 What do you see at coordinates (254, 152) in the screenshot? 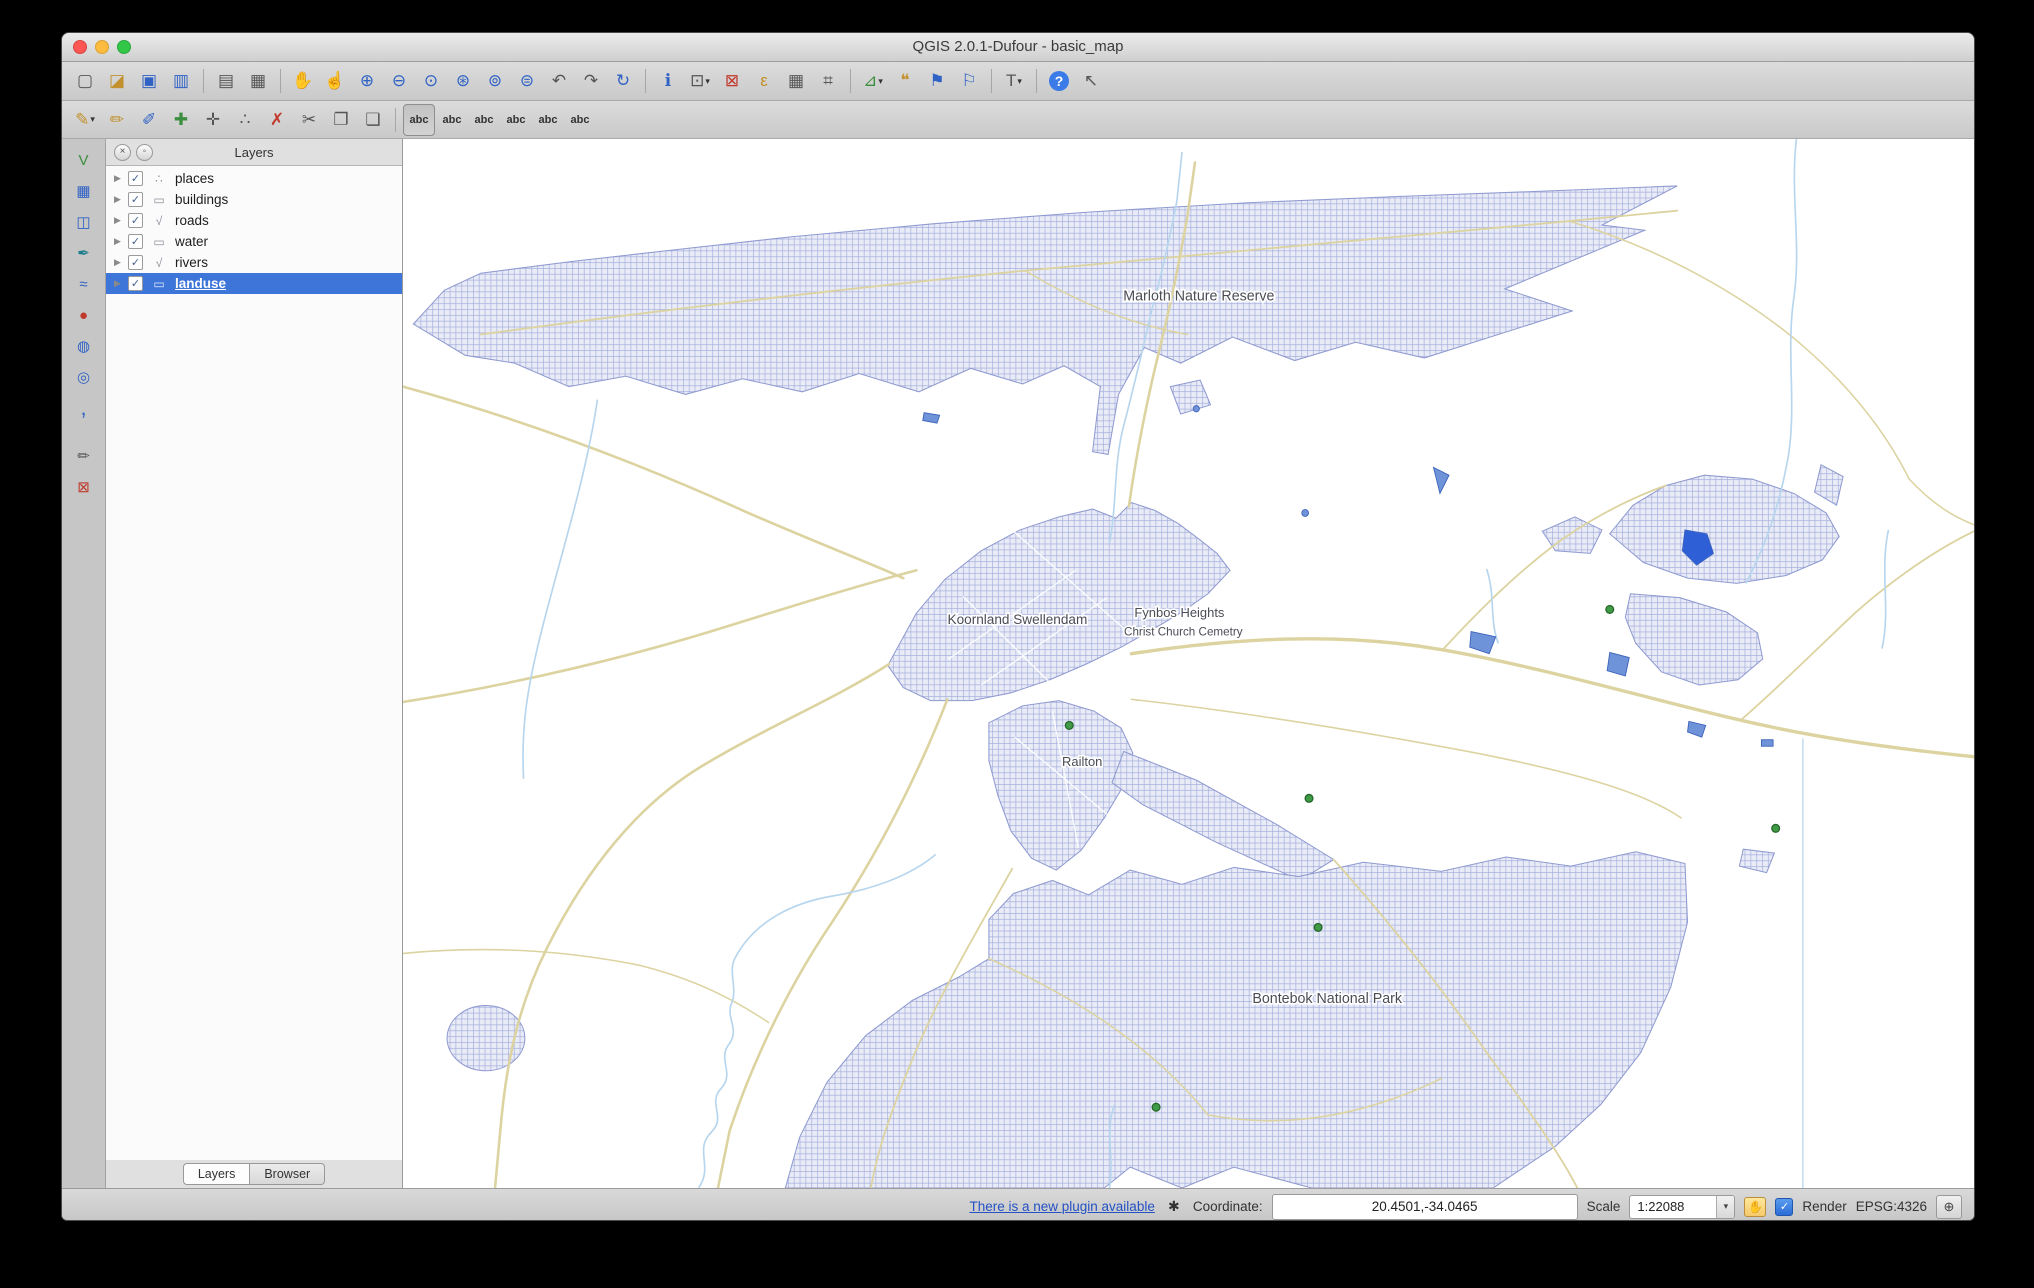
I see `layers-panel-header: × ◦ Layers` at bounding box center [254, 152].